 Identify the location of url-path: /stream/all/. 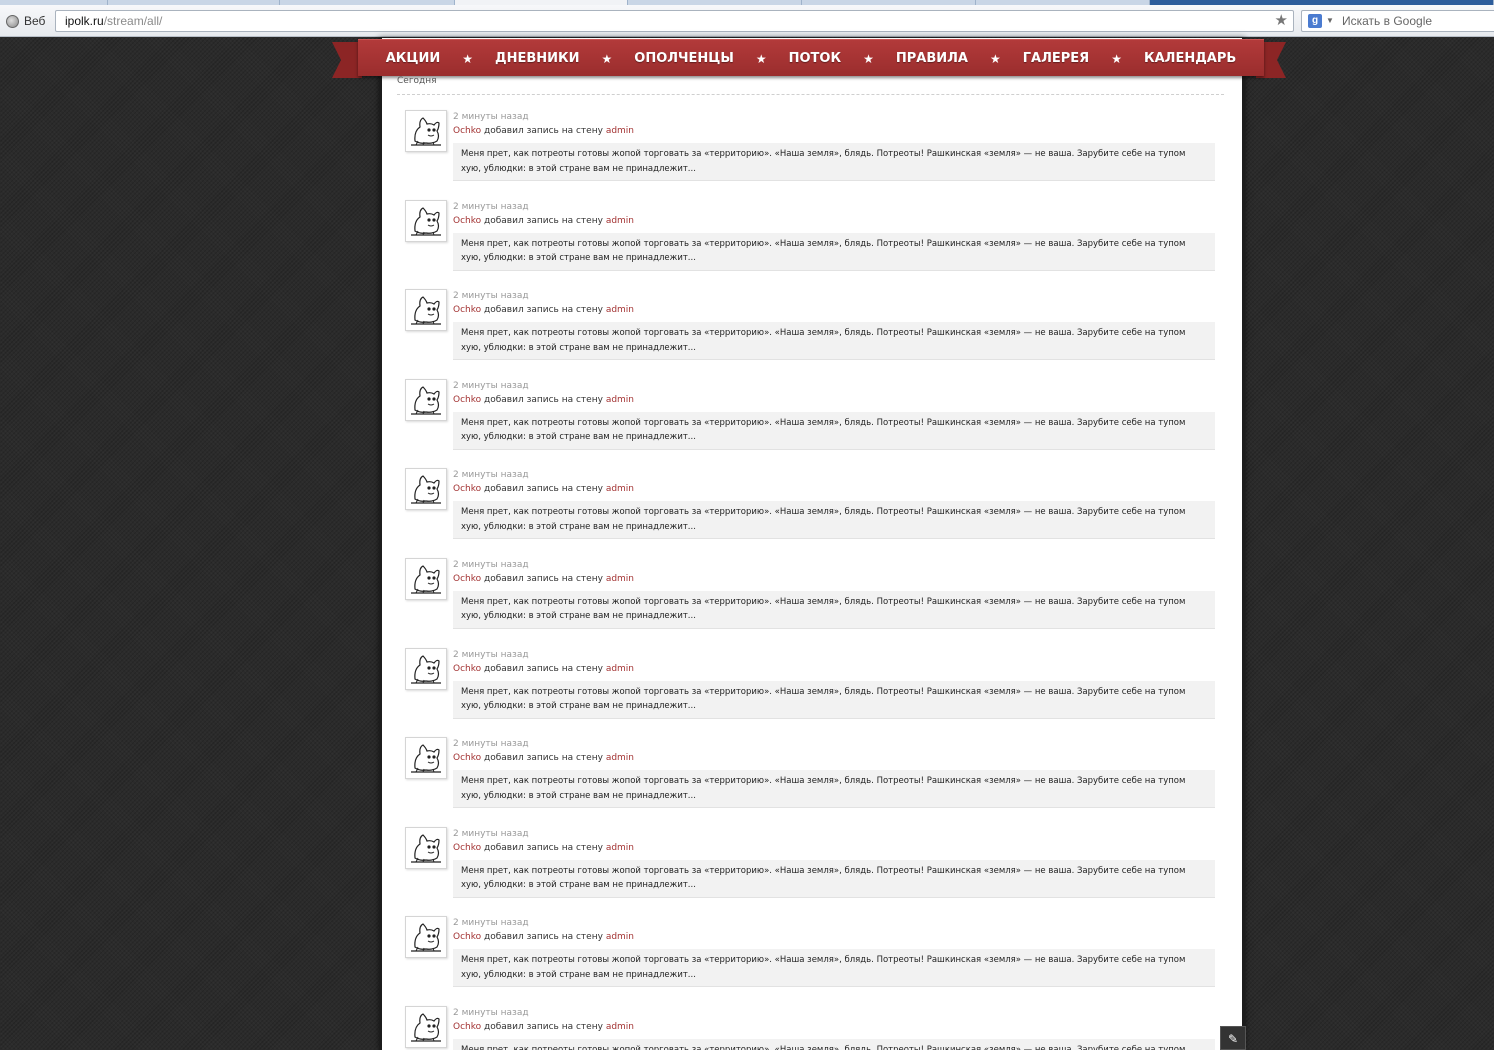
(133, 21).